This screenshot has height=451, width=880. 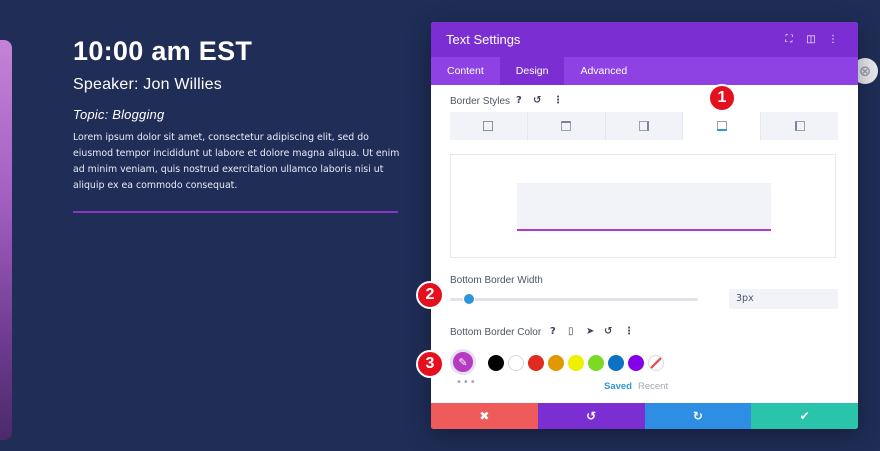 I want to click on border-left-option, so click(x=799, y=126).